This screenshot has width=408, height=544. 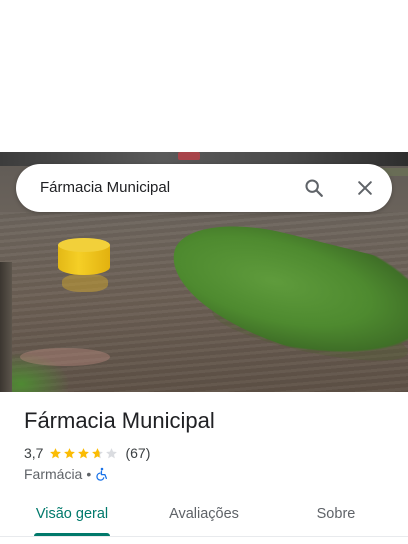 I want to click on tabs-divider, so click(x=204, y=536).